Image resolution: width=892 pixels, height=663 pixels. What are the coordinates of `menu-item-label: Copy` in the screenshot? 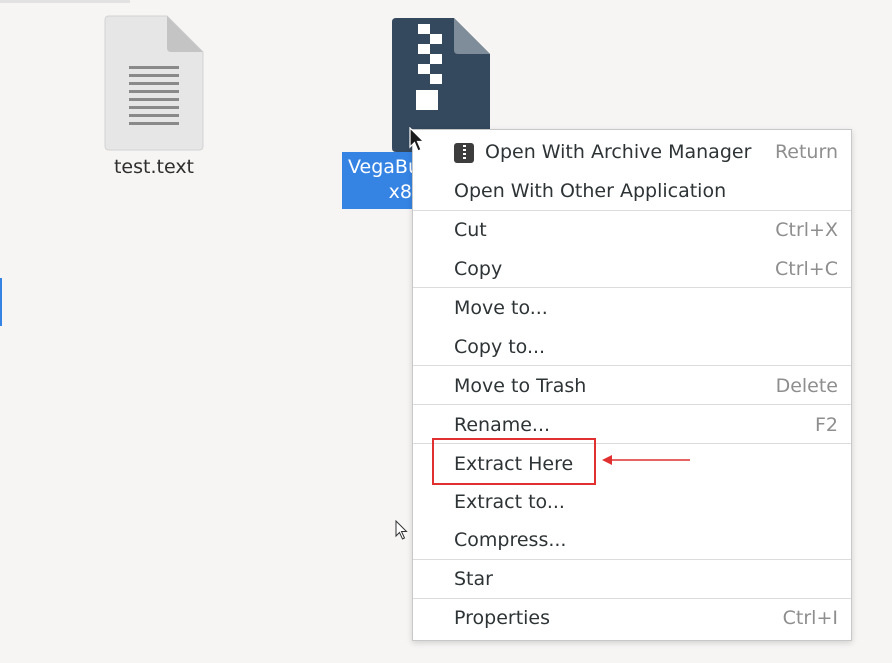 It's located at (478, 269).